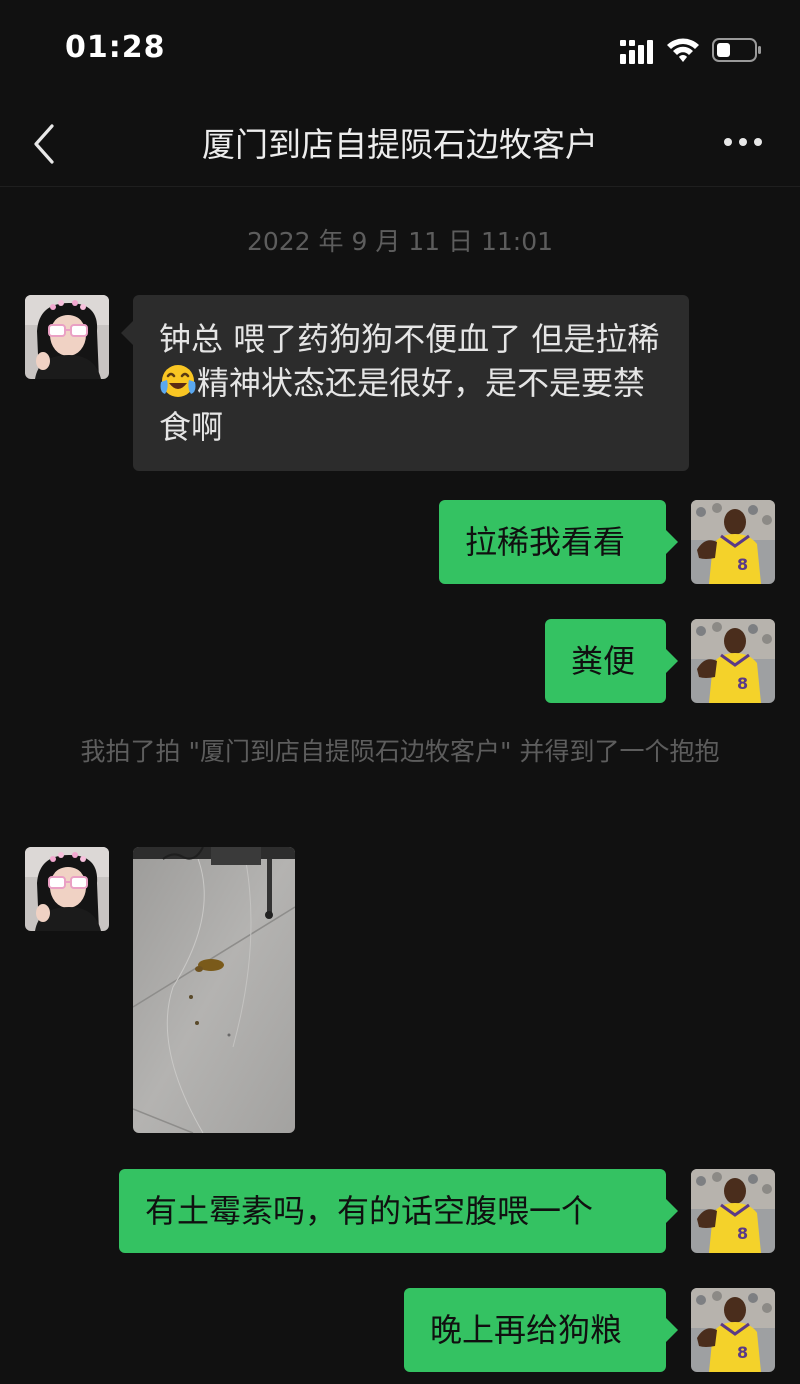 This screenshot has width=800, height=1384. I want to click on pat-system-message: 我拍了拍 "厦门到店自提陨石边牧客户" 并得到了一个抱抱, so click(400, 751).